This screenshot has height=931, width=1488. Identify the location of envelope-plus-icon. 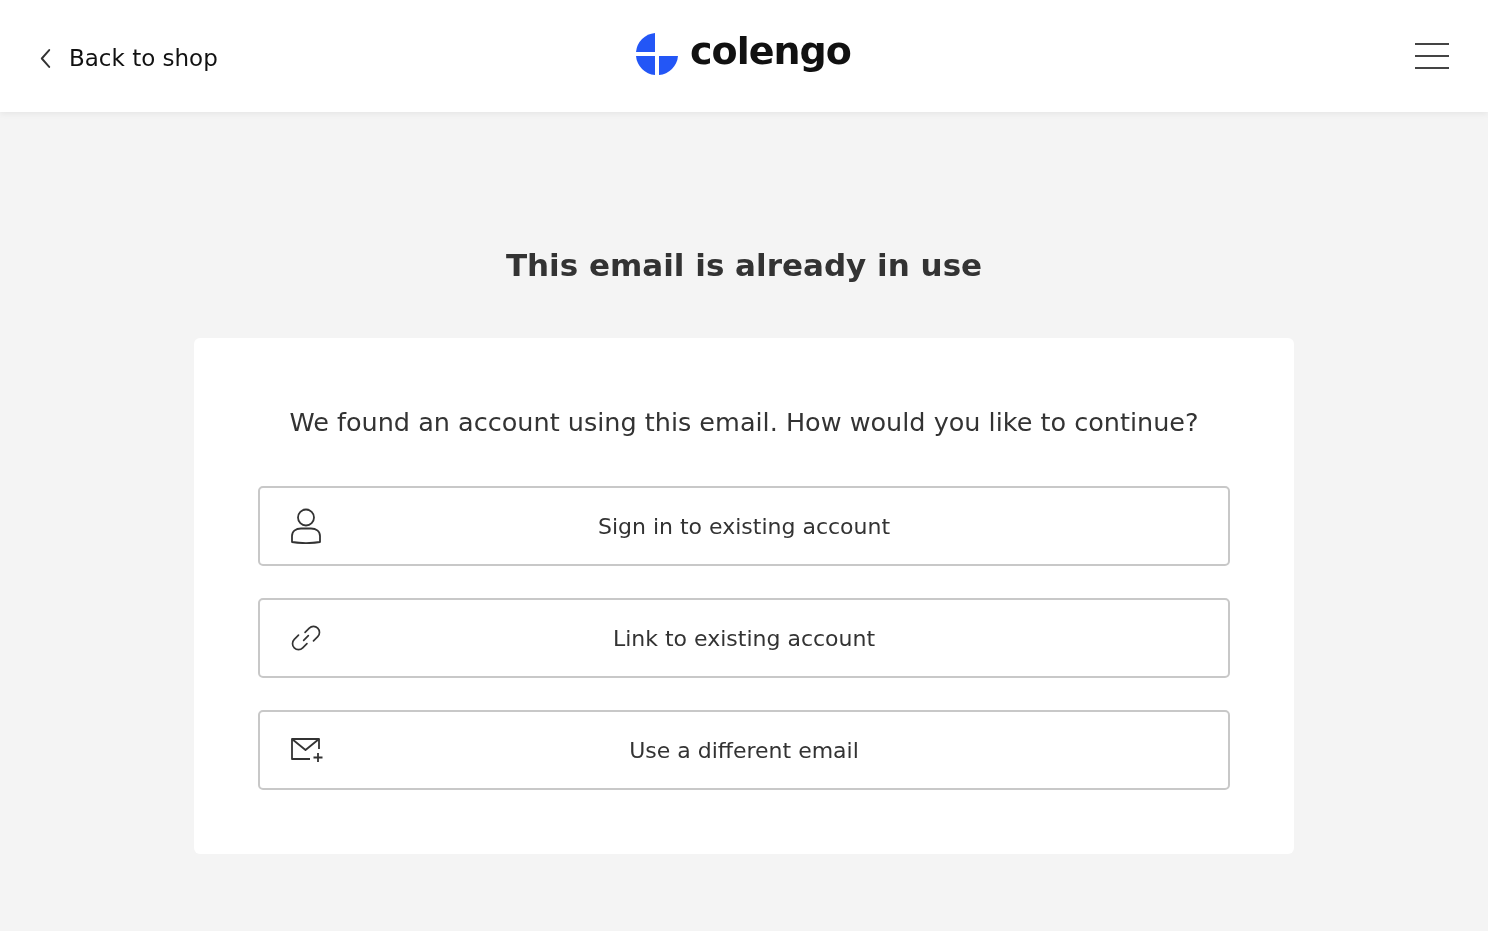
(307, 750).